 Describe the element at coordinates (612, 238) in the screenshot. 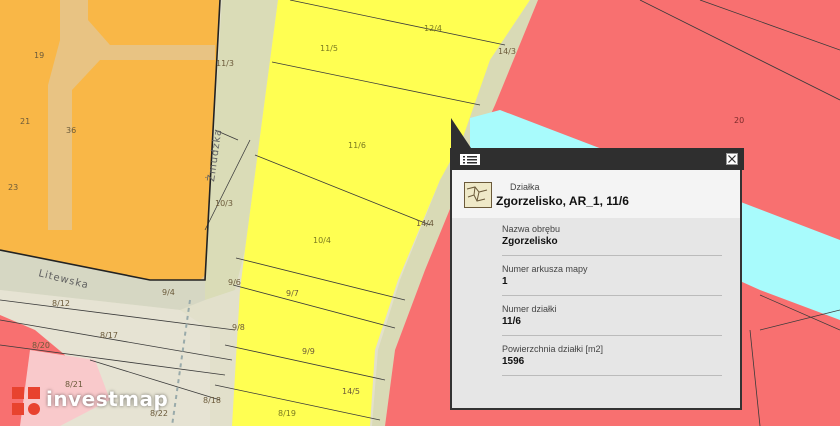

I see `field-district: Nazwa obrębu Zgorzelisko` at that location.